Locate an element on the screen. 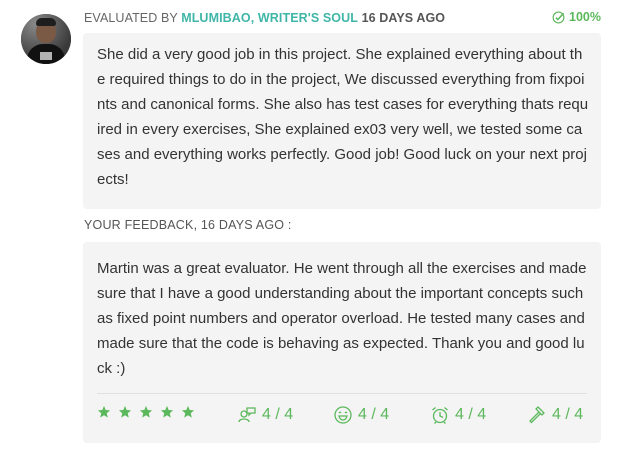 The image size is (617, 458). metric-talk: 4 / 4 is located at coordinates (265, 415).